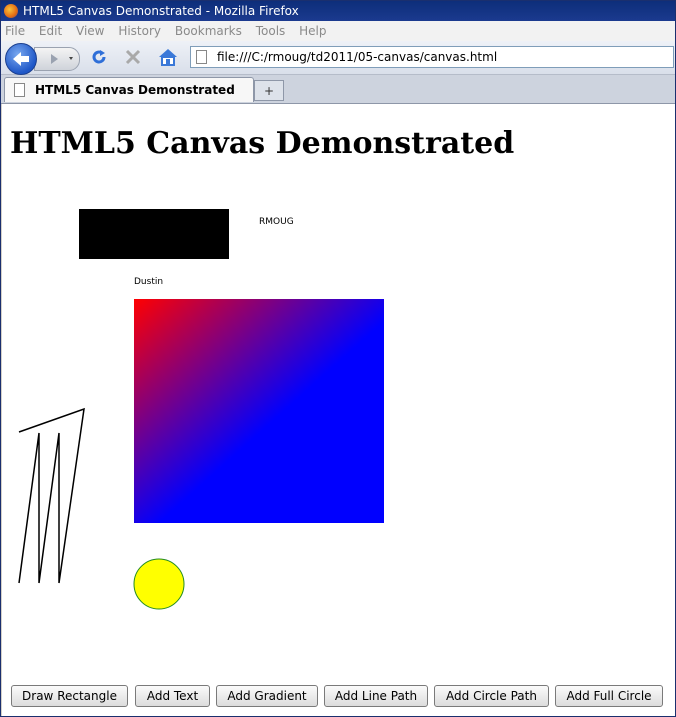 Image resolution: width=676 pixels, height=717 pixels. What do you see at coordinates (259, 411) in the screenshot?
I see `gradient-square` at bounding box center [259, 411].